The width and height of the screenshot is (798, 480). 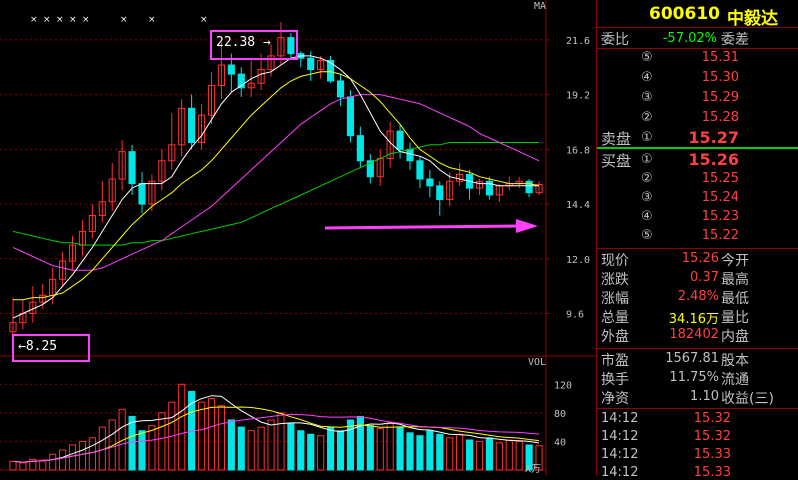 I want to click on stat-label: 净资, so click(x=615, y=399).